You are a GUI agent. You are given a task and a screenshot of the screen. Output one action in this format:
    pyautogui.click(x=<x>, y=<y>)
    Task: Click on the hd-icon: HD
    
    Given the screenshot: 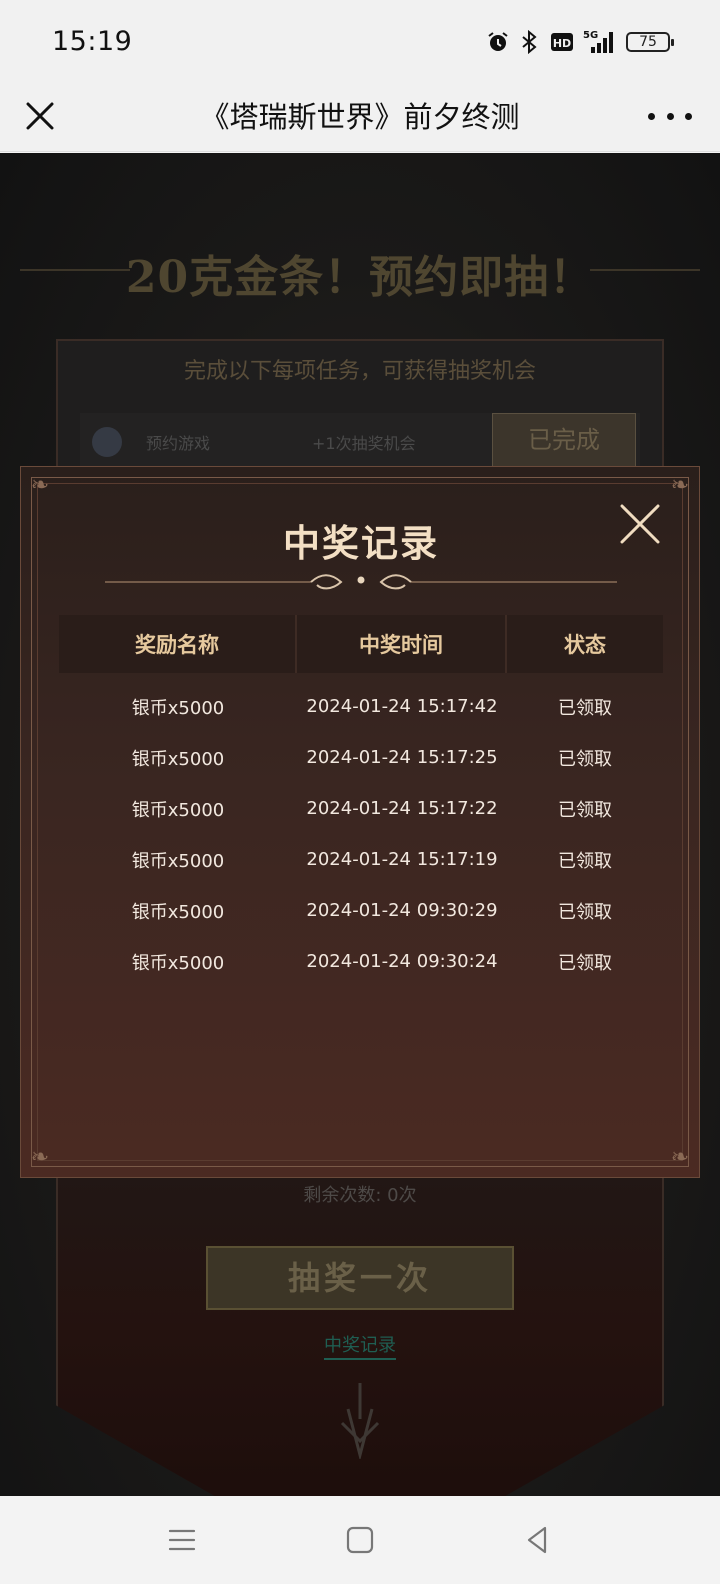 What is the action you would take?
    pyautogui.click(x=562, y=42)
    